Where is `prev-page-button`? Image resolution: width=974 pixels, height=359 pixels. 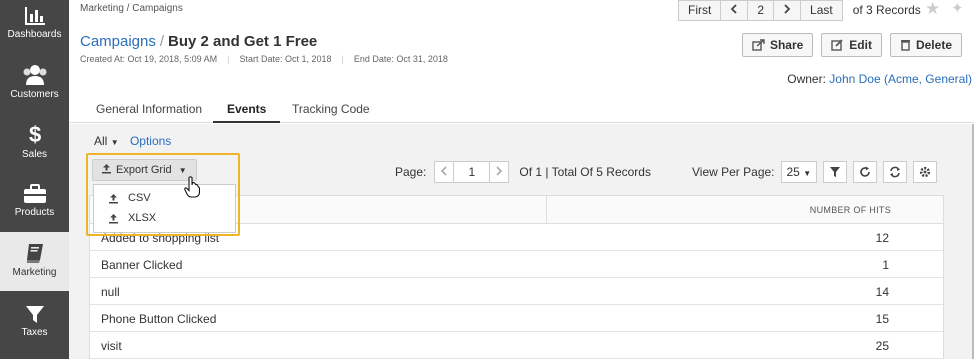
prev-page-button is located at coordinates (444, 172).